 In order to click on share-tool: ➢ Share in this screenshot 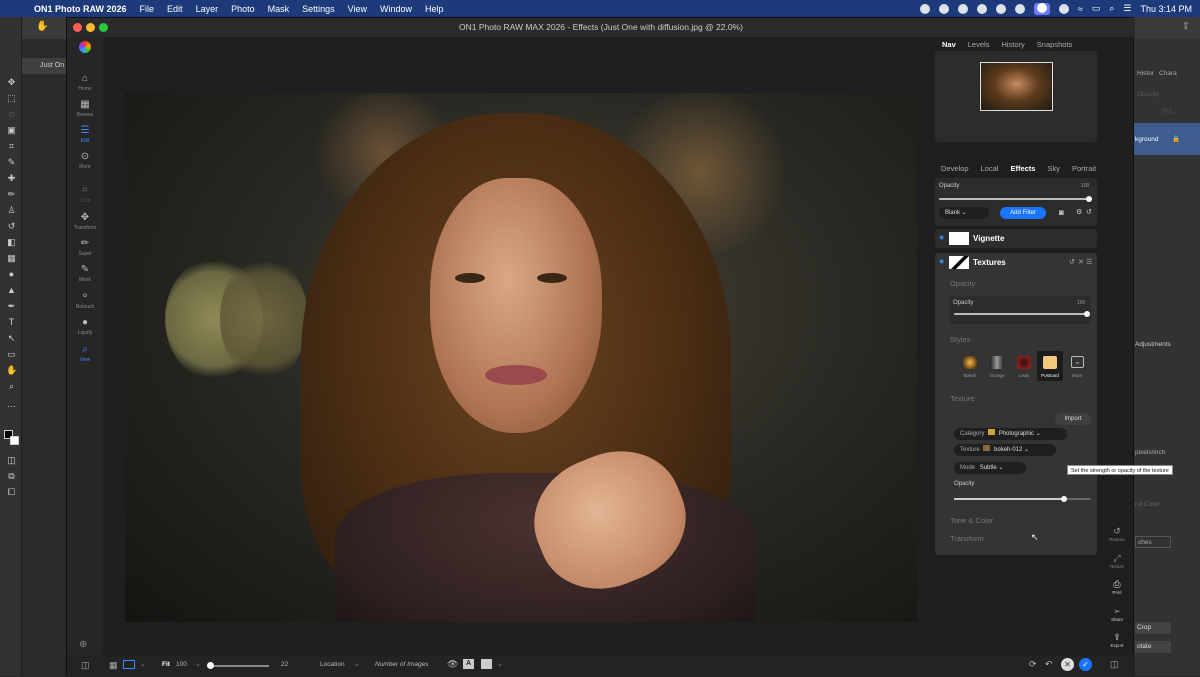, I will do `click(1117, 614)`.